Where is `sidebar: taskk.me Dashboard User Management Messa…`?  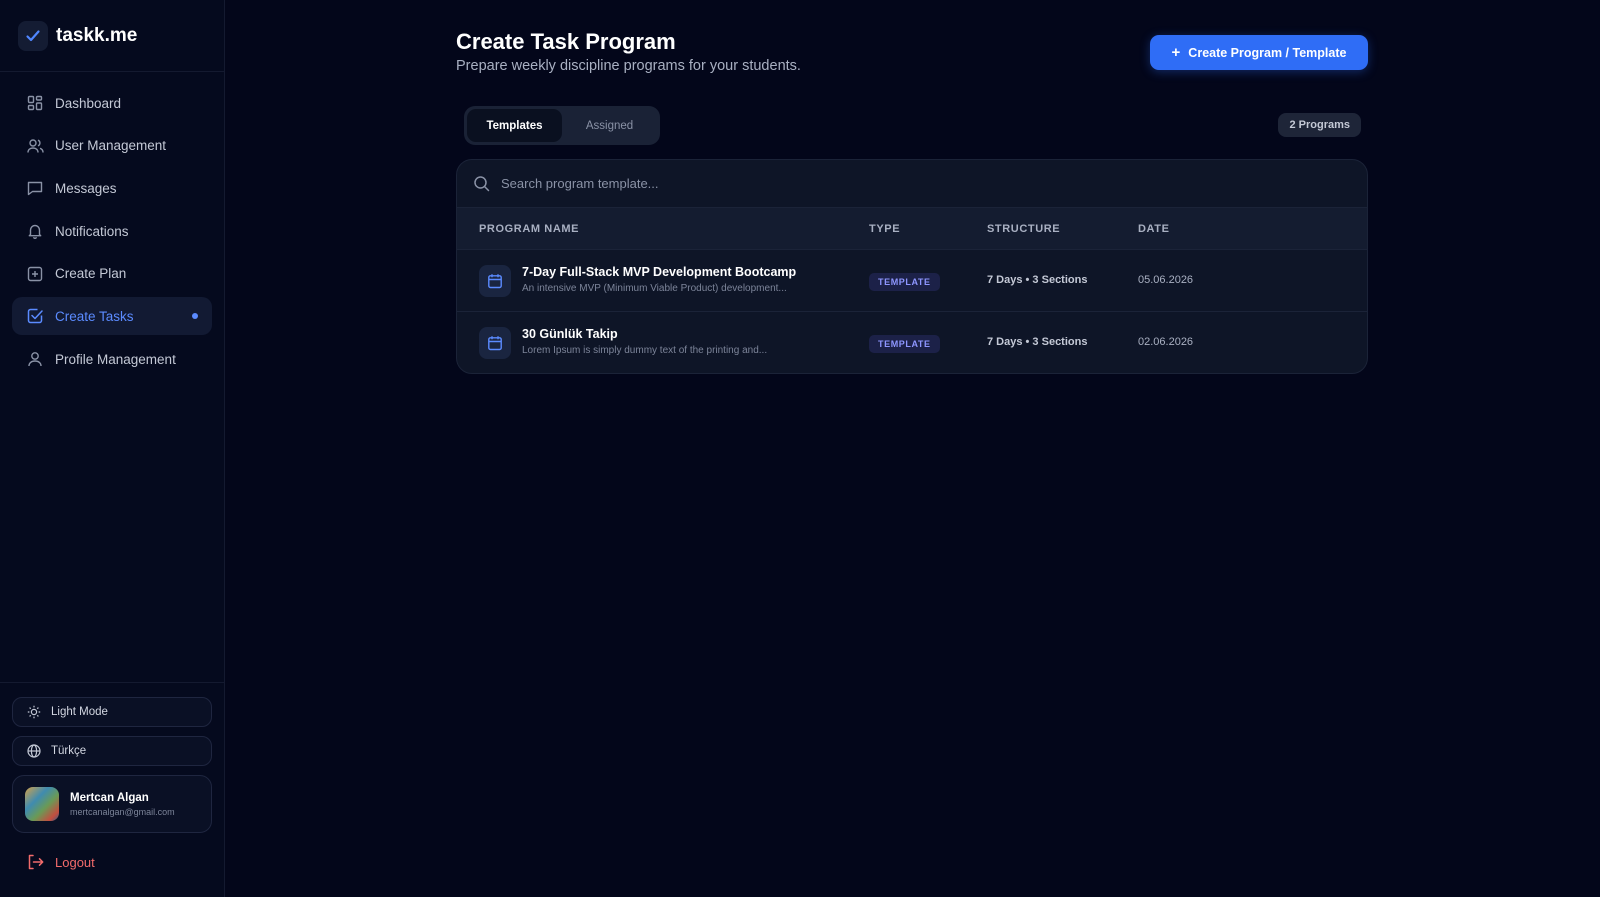
sidebar: taskk.me Dashboard User Management Messa… is located at coordinates (112, 448).